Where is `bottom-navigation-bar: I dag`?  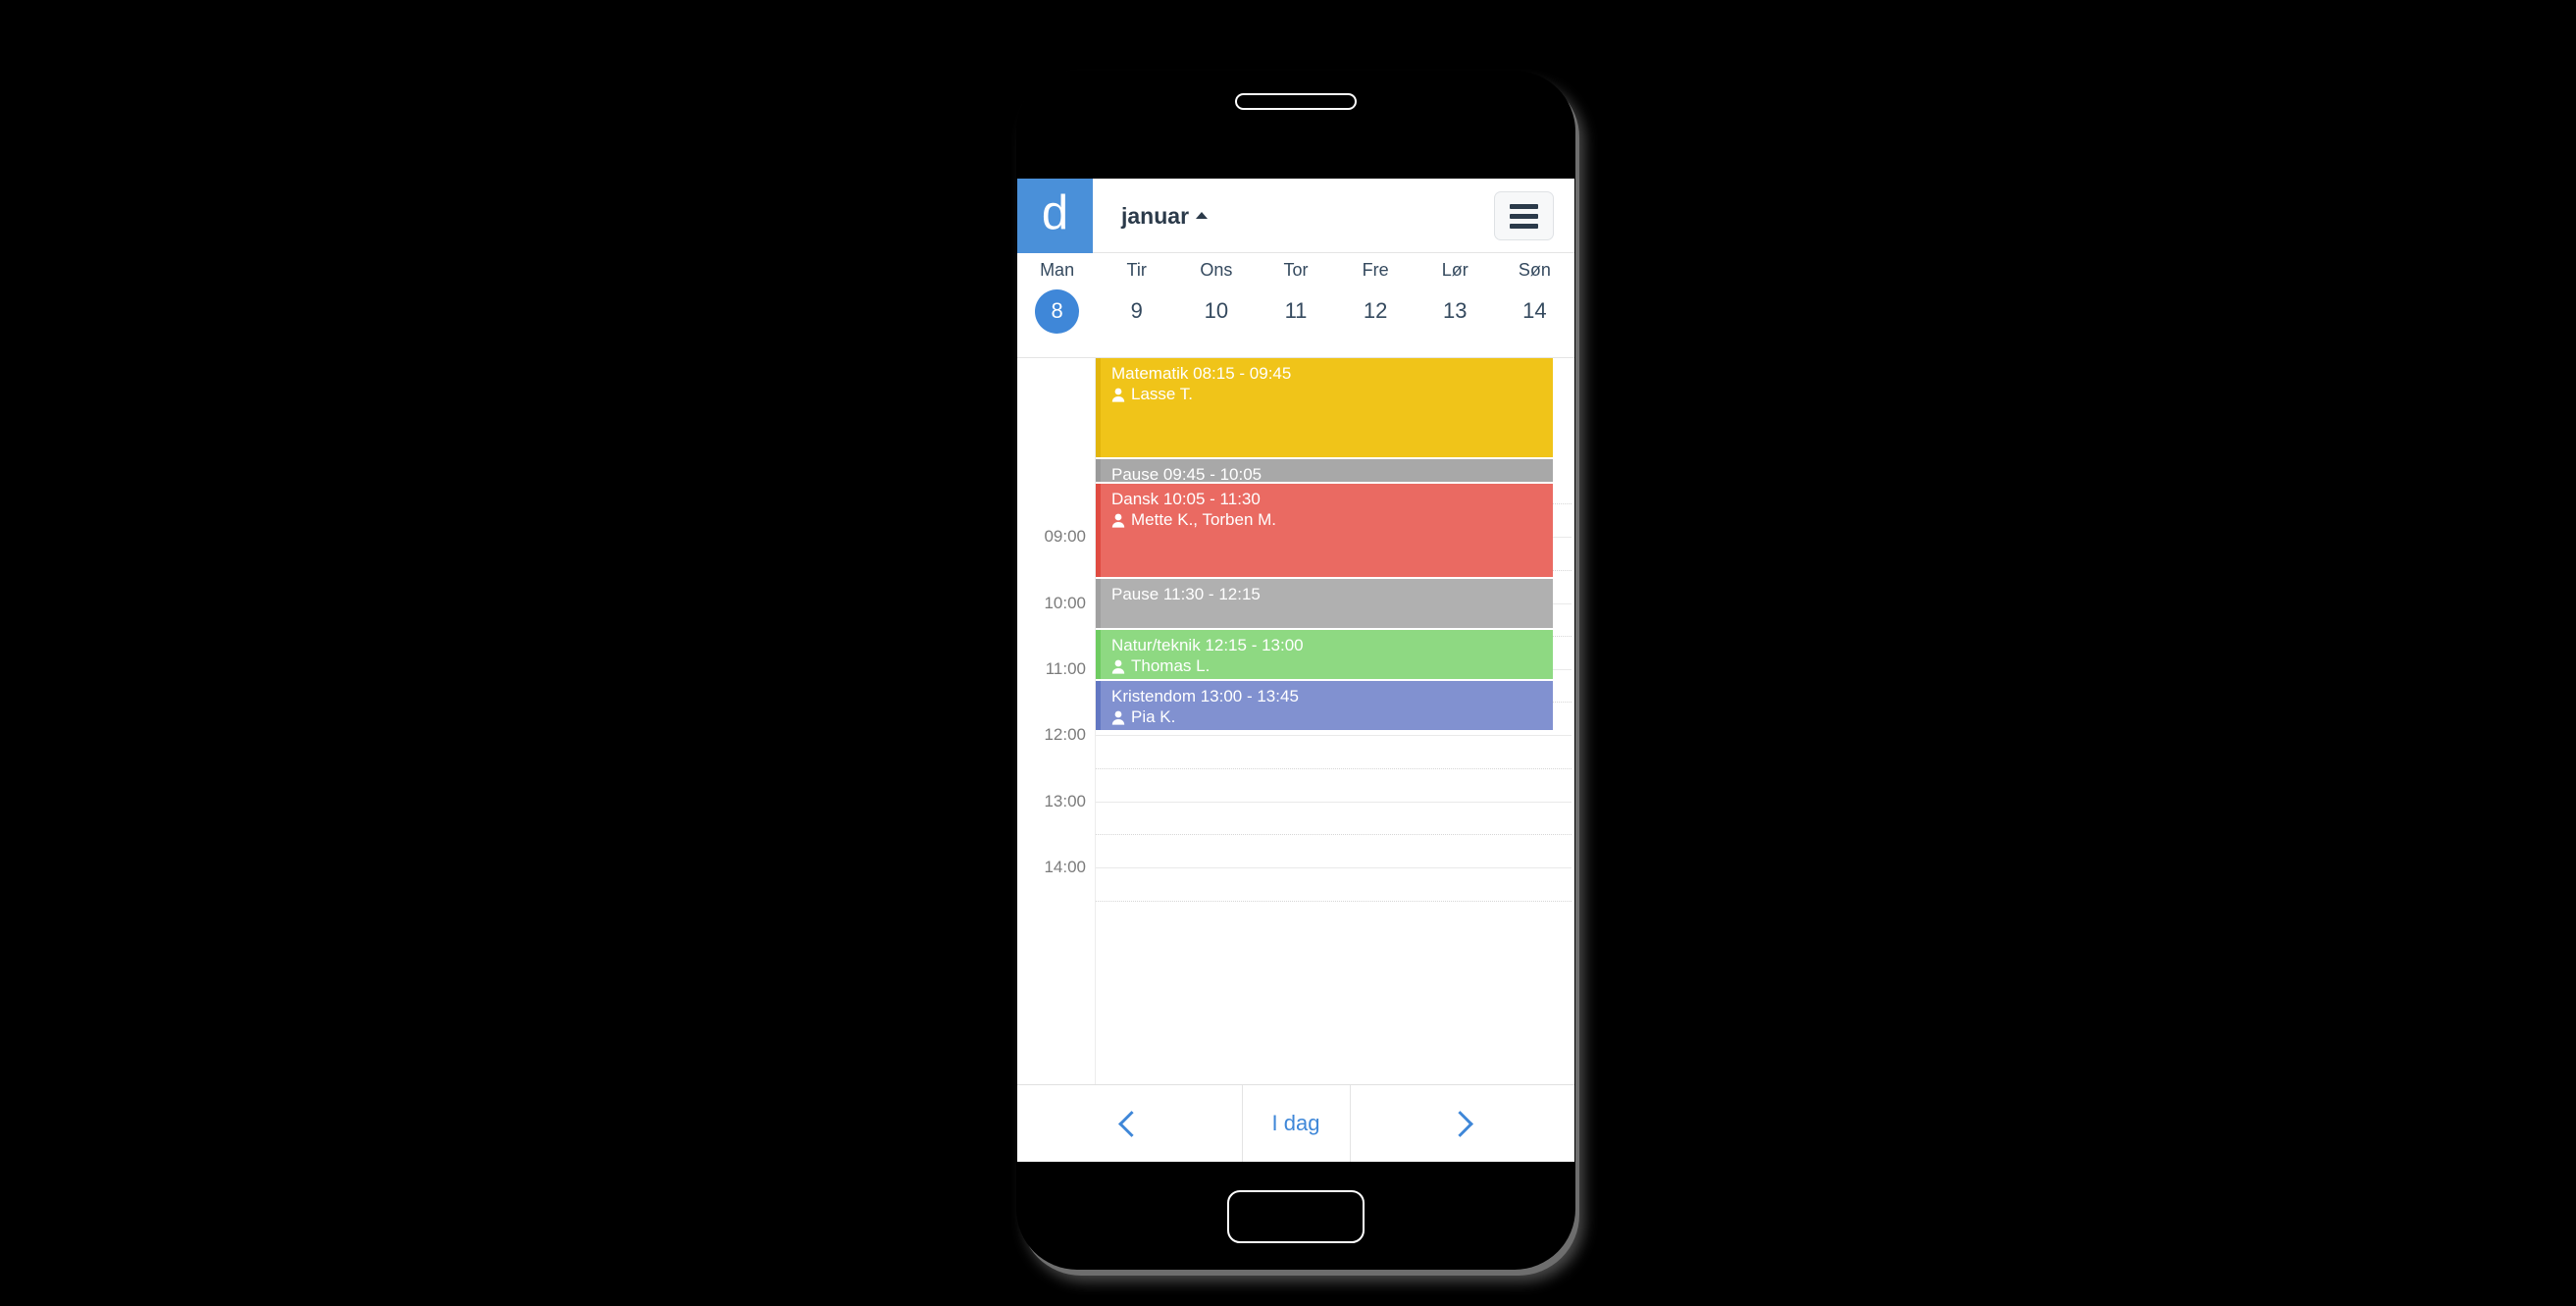
bottom-navigation-bar: I dag is located at coordinates (1295, 1123).